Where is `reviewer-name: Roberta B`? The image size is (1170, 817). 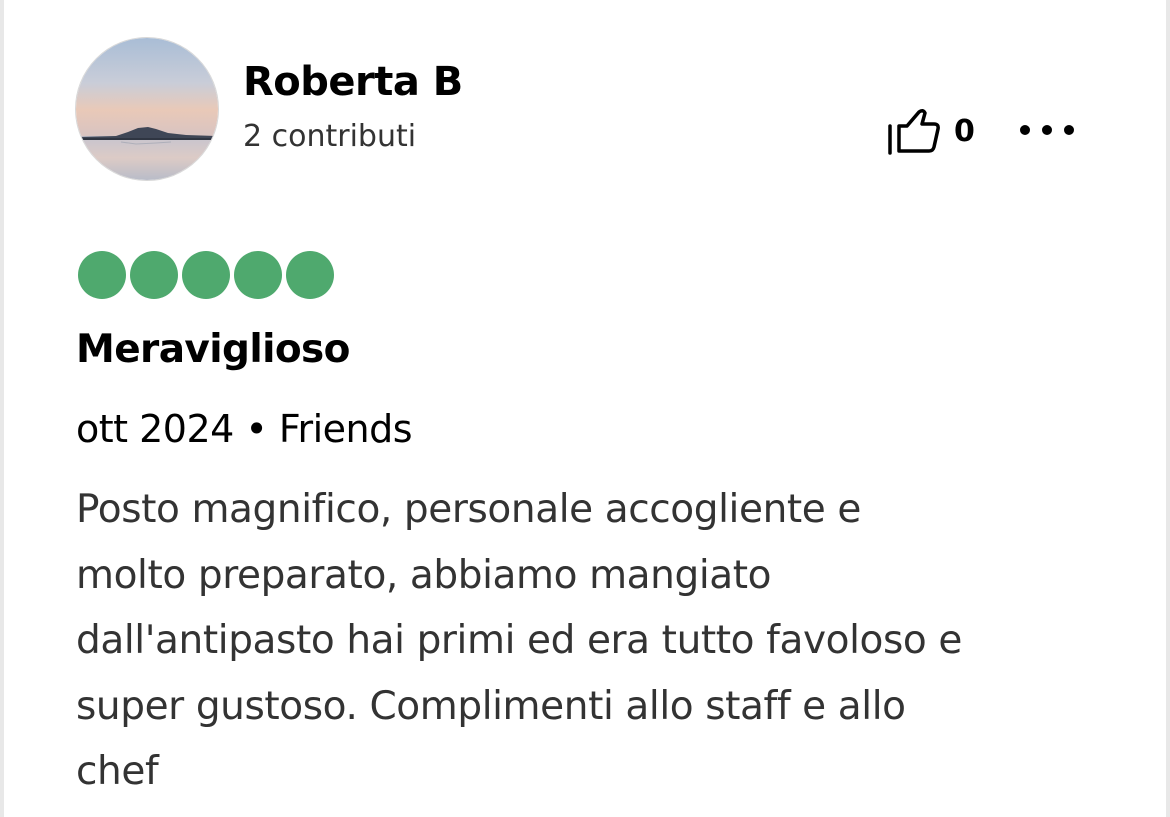
reviewer-name: Roberta B is located at coordinates (353, 82).